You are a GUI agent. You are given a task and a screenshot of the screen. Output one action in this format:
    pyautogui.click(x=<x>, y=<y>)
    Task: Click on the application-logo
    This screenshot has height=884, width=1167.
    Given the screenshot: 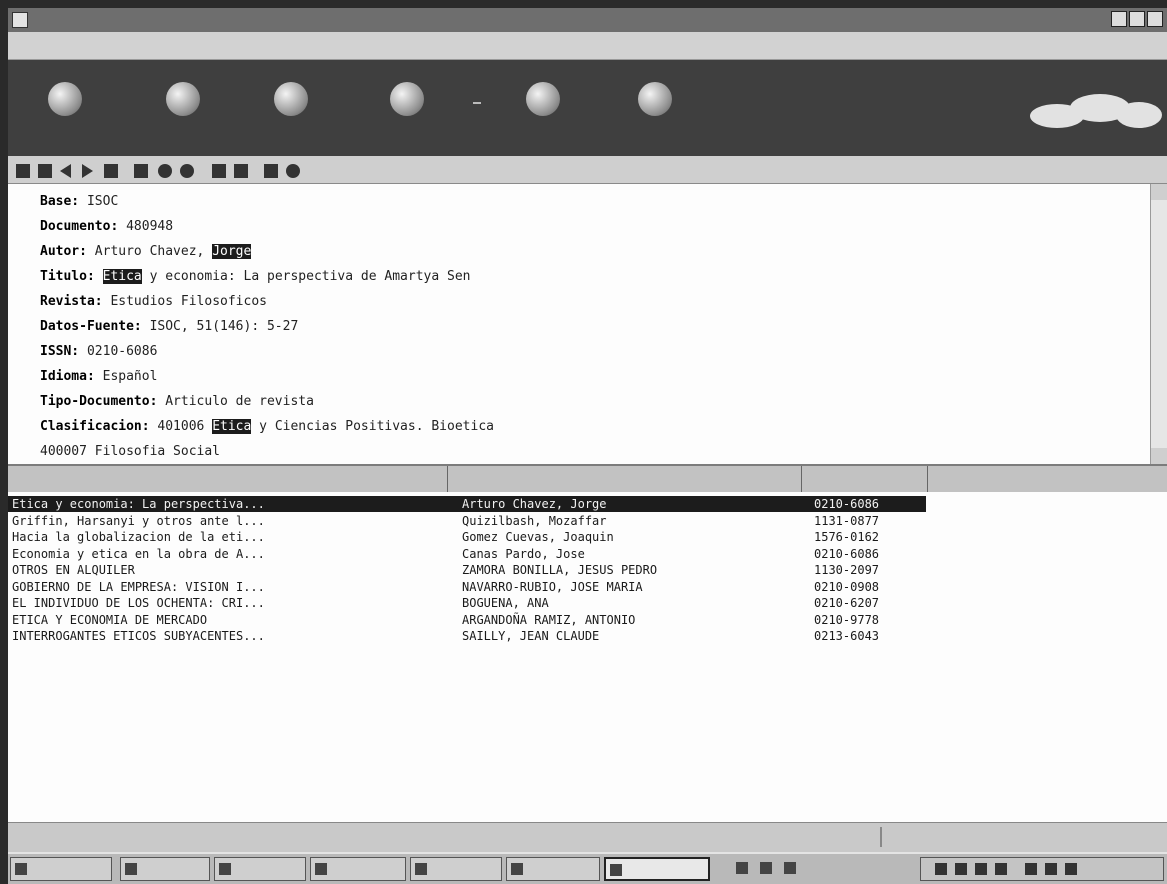 What is the action you would take?
    pyautogui.click(x=1096, y=111)
    